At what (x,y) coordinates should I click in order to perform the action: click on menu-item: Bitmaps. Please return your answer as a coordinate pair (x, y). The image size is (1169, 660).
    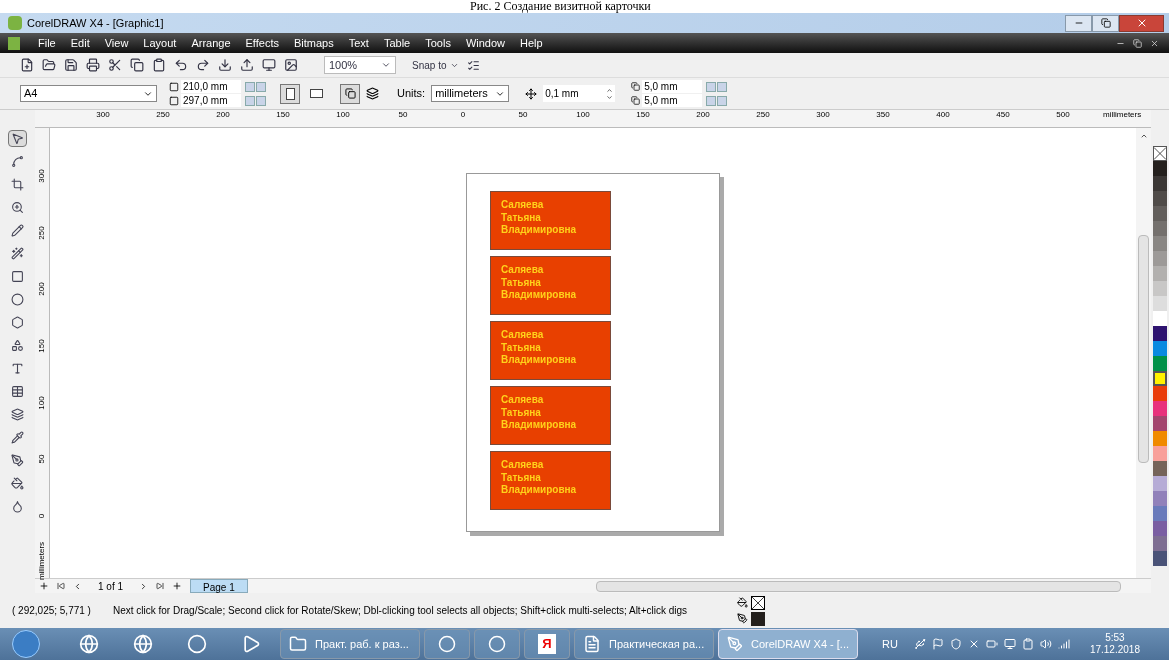
    Looking at the image, I should click on (313, 43).